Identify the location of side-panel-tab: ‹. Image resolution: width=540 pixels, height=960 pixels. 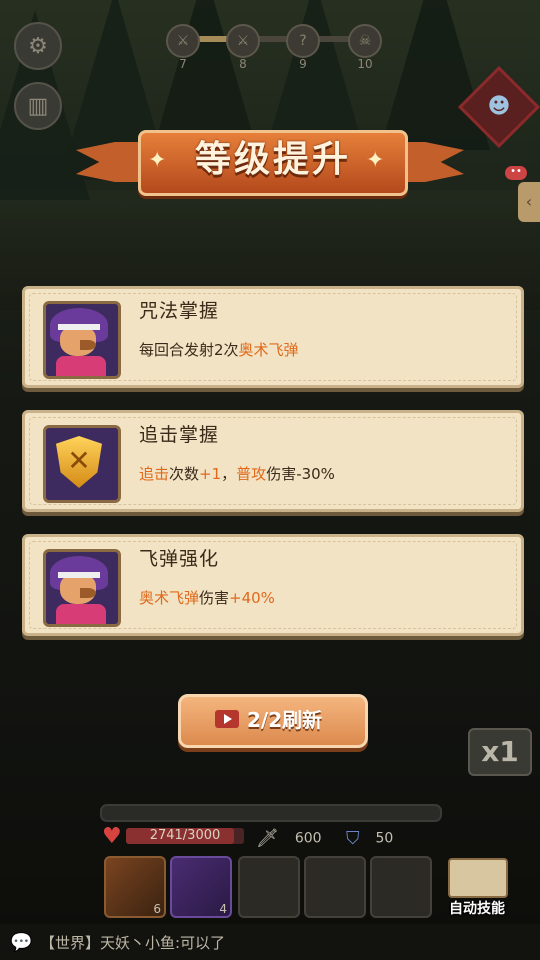
(529, 202).